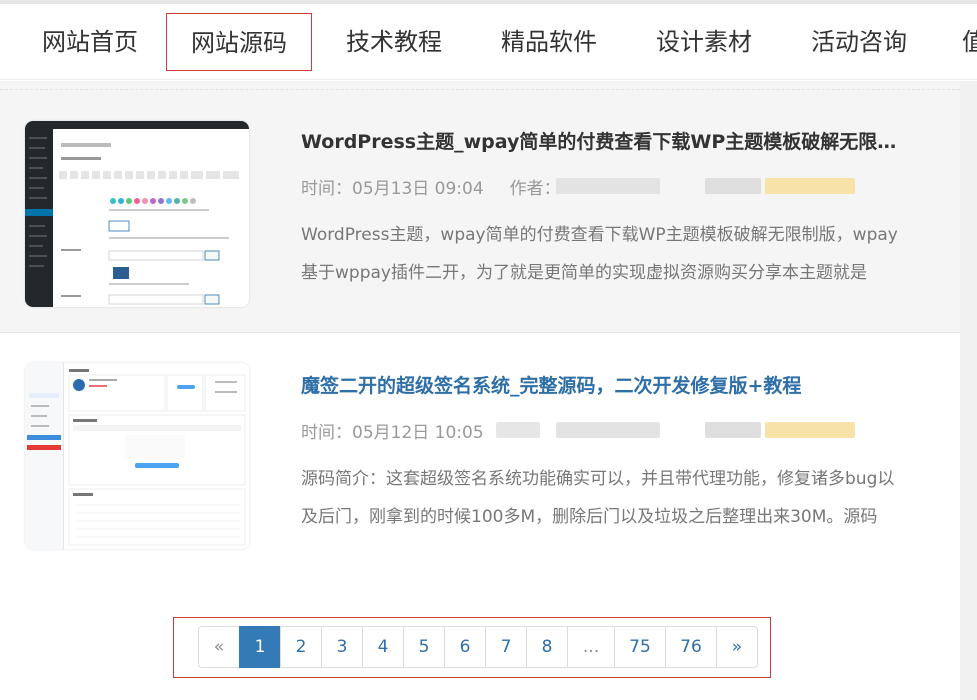 The width and height of the screenshot is (977, 700). What do you see at coordinates (383, 647) in the screenshot?
I see `page-button-4: 4` at bounding box center [383, 647].